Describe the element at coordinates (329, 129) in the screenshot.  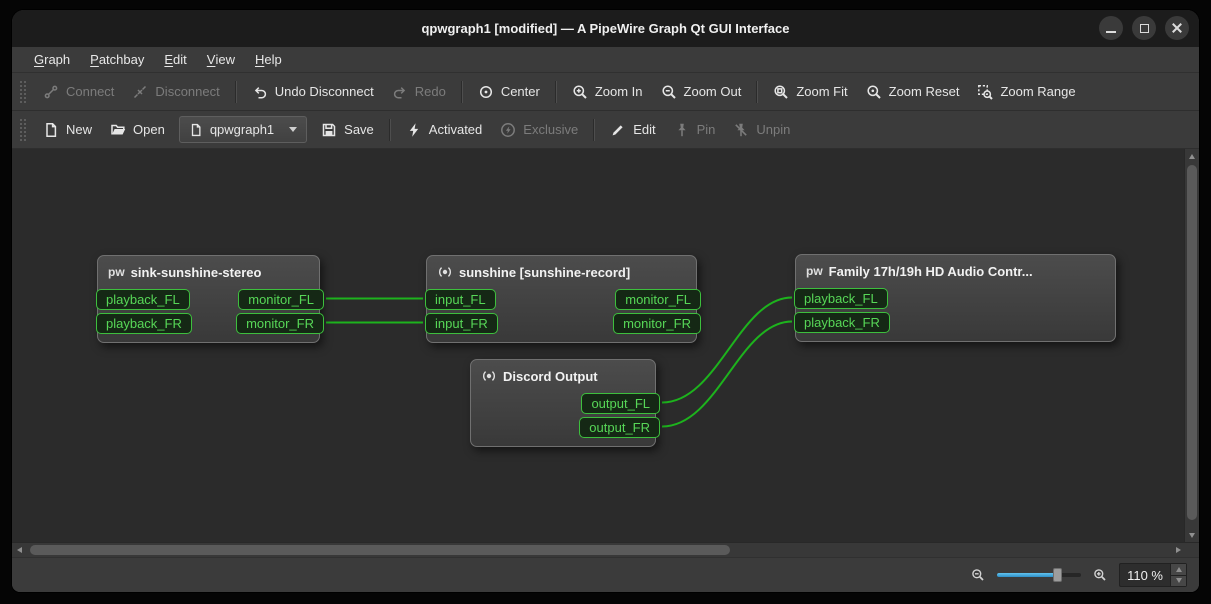
I see `save-icon` at that location.